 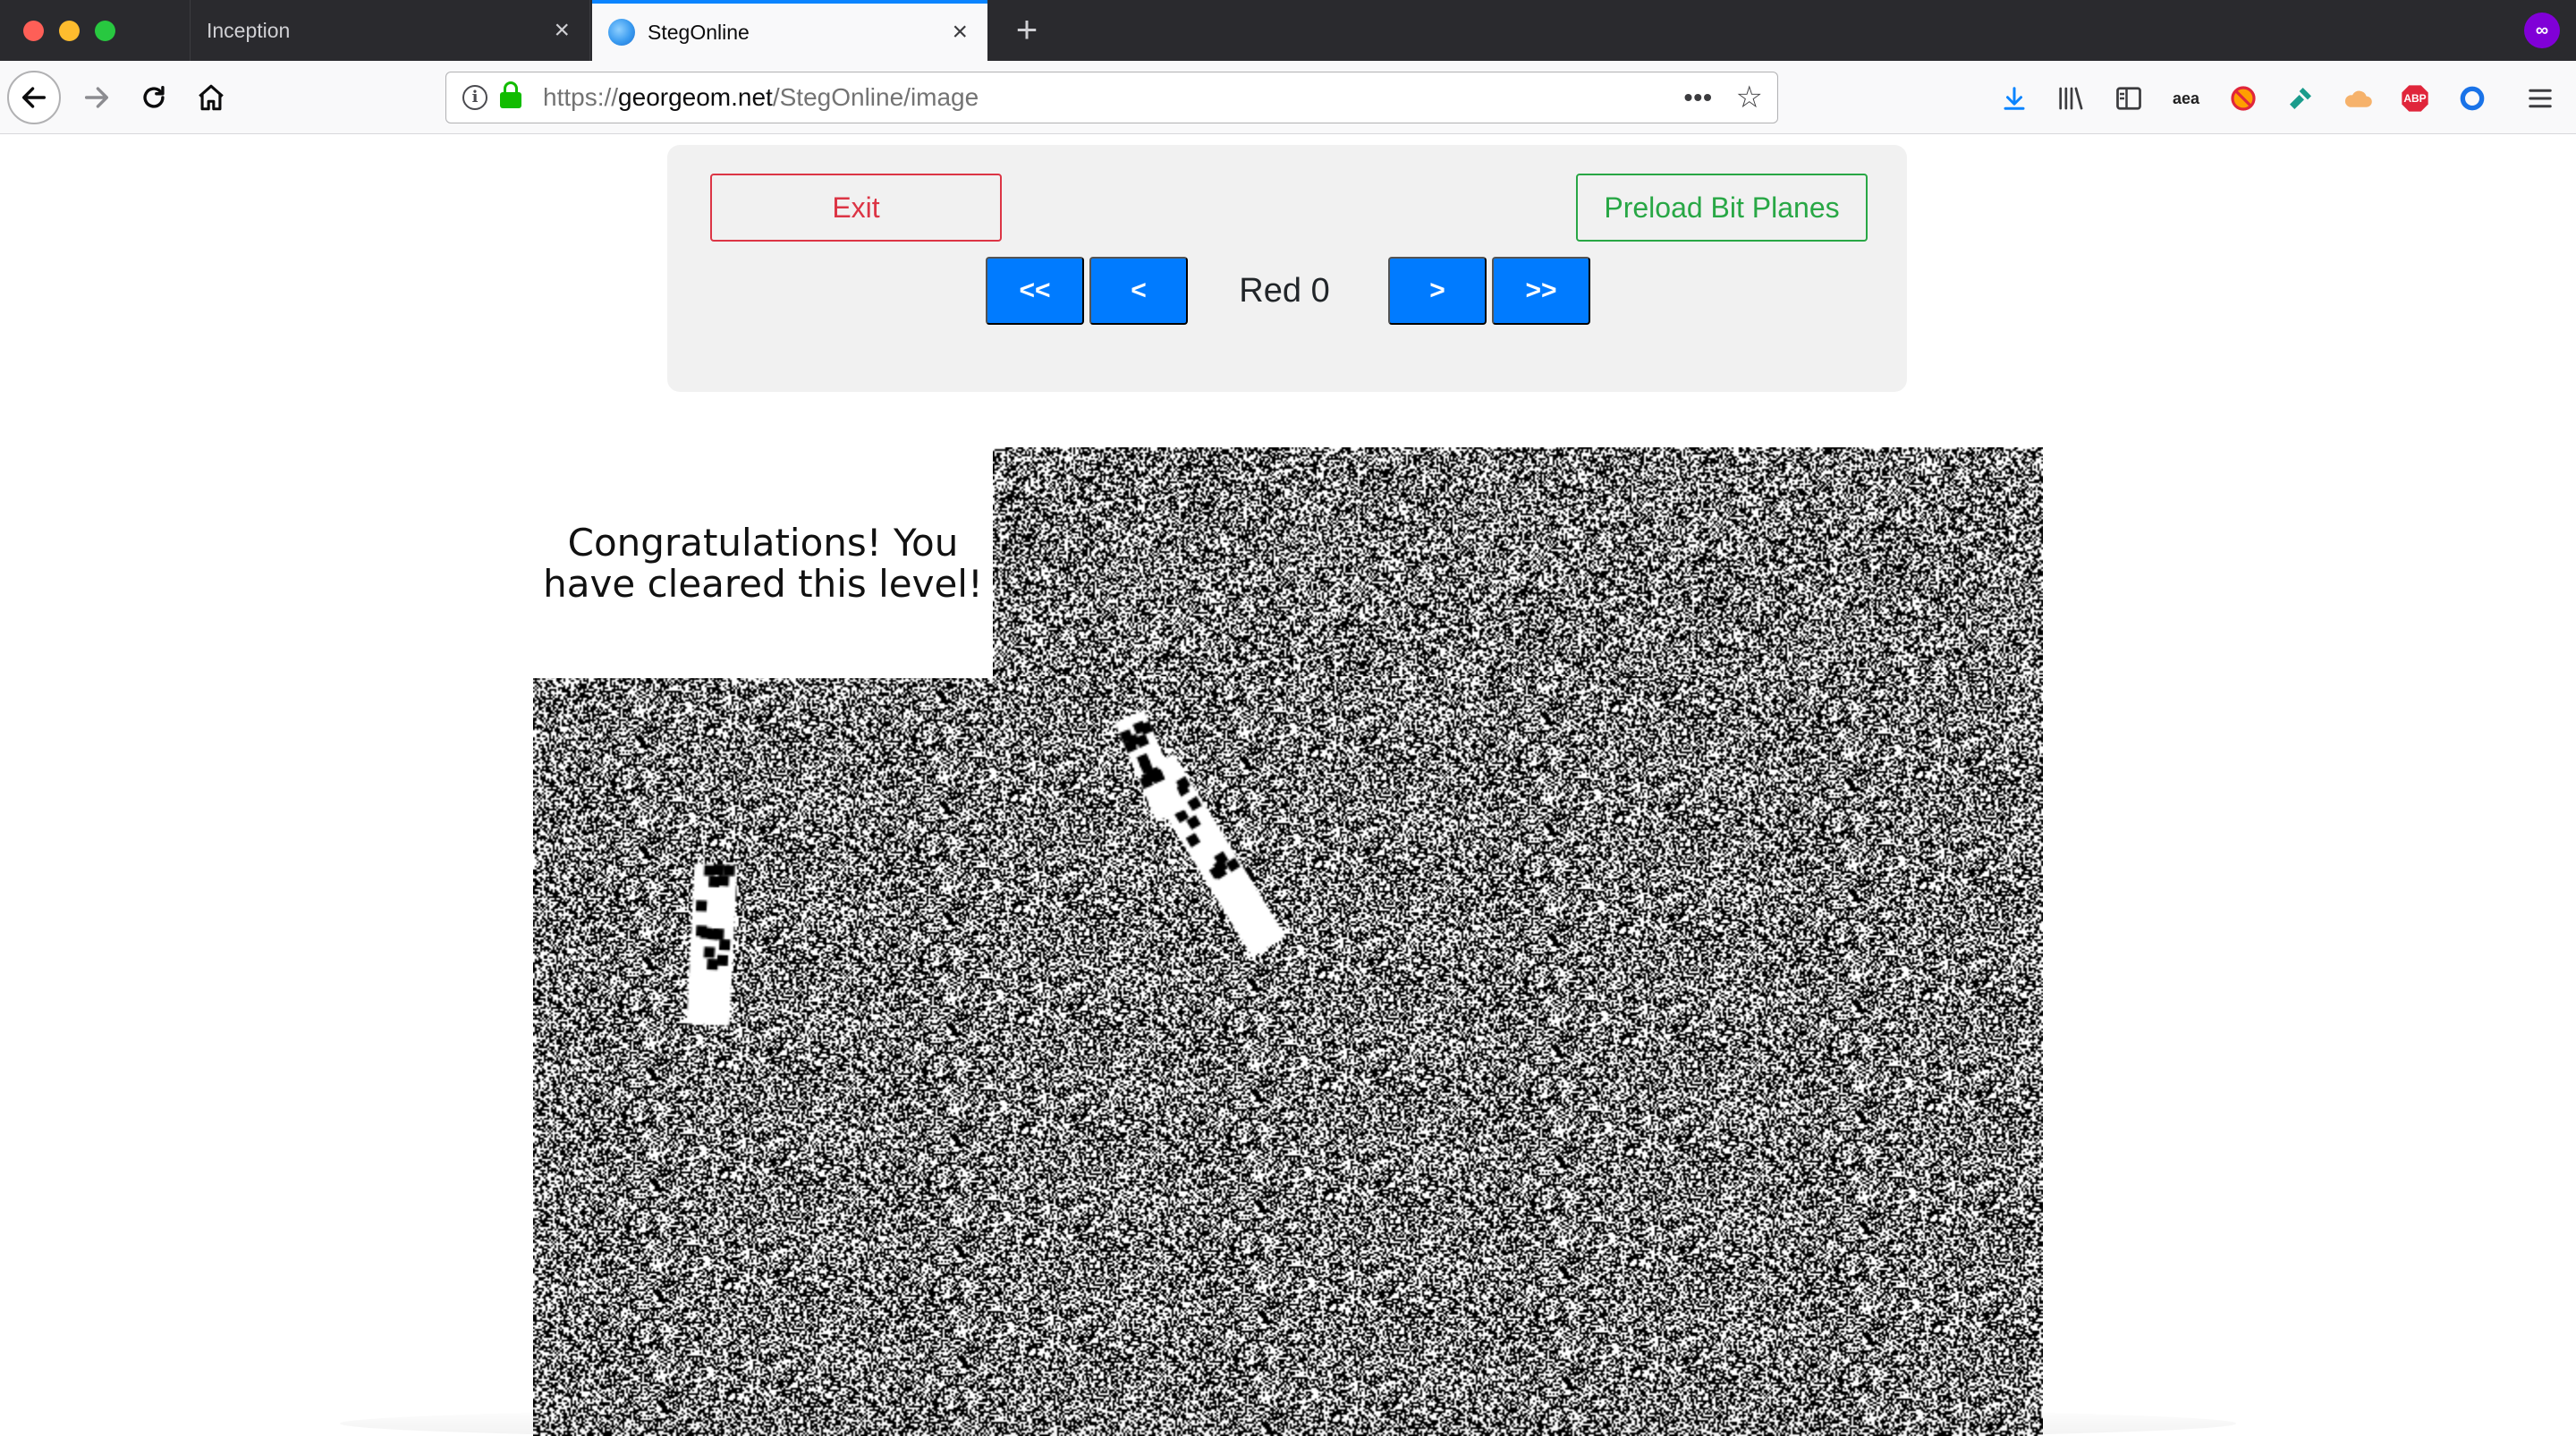 I want to click on home-icon, so click(x=211, y=97).